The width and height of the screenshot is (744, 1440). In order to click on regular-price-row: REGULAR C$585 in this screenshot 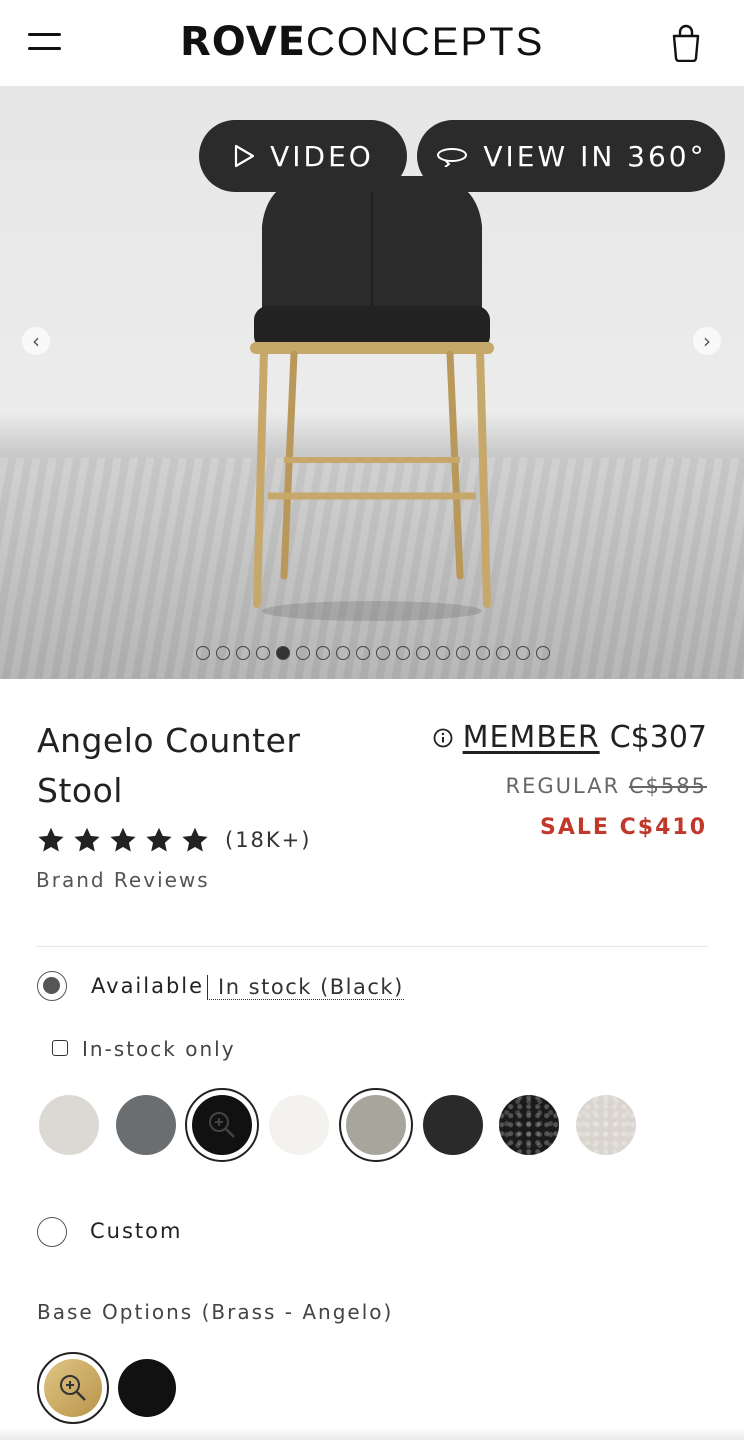, I will do `click(606, 786)`.